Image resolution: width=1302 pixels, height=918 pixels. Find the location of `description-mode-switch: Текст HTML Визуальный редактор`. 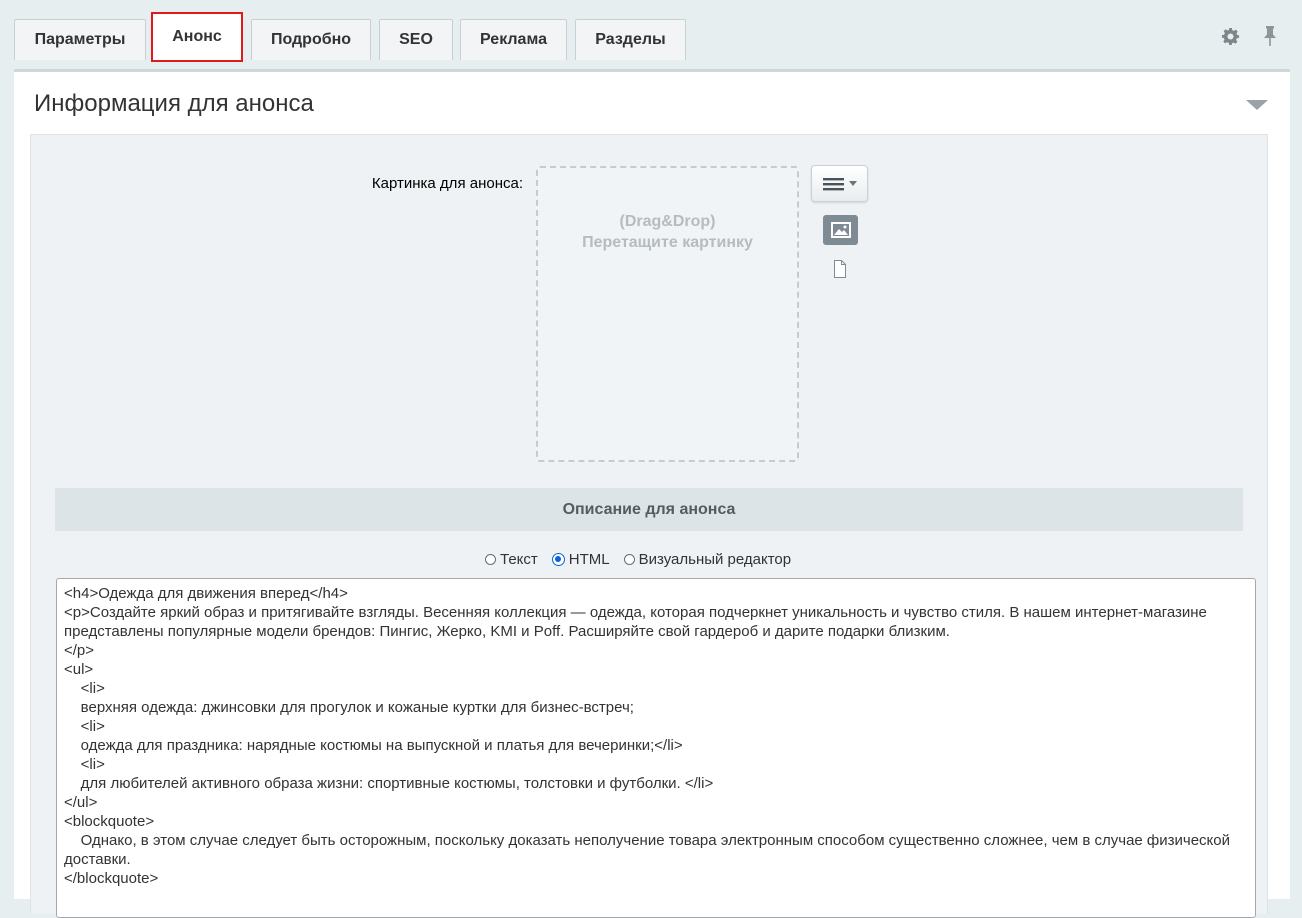

description-mode-switch: Текст HTML Визуальный редактор is located at coordinates (645, 559).